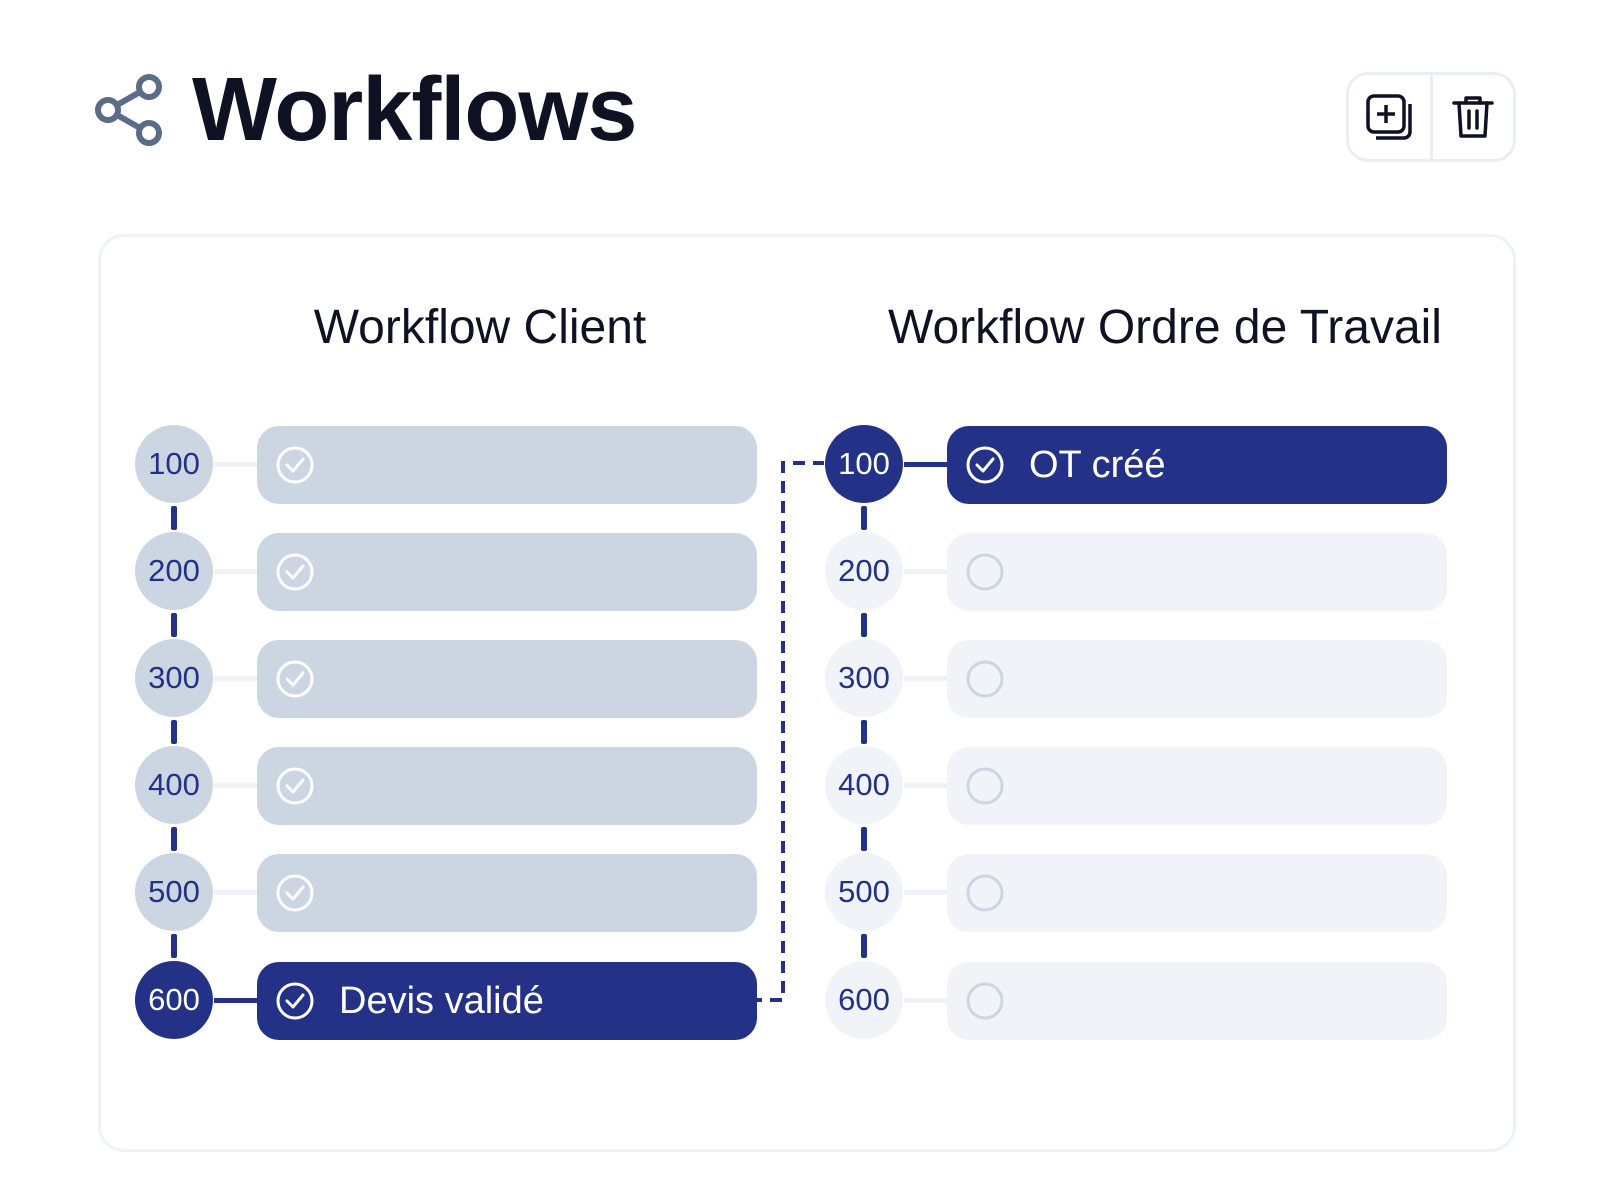  I want to click on duplicate-icon, so click(1389, 117).